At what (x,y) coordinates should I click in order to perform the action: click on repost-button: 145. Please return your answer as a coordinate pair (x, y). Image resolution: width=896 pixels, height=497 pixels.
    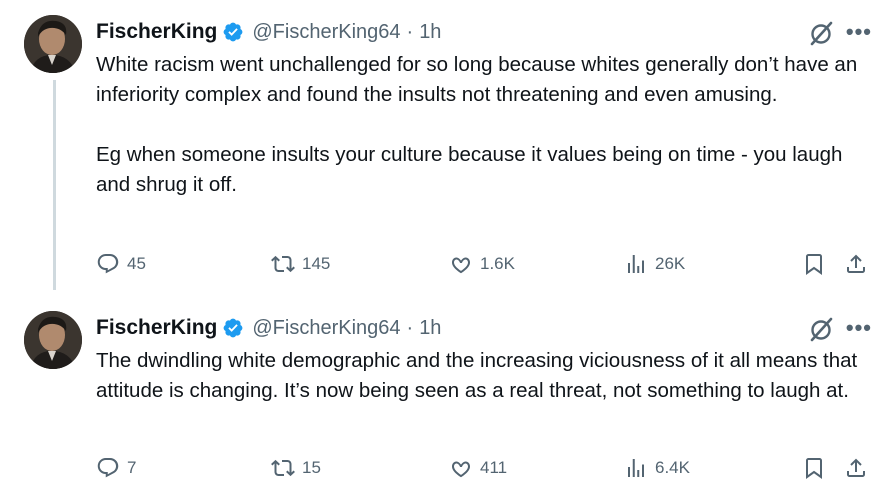
    Looking at the image, I should click on (300, 264).